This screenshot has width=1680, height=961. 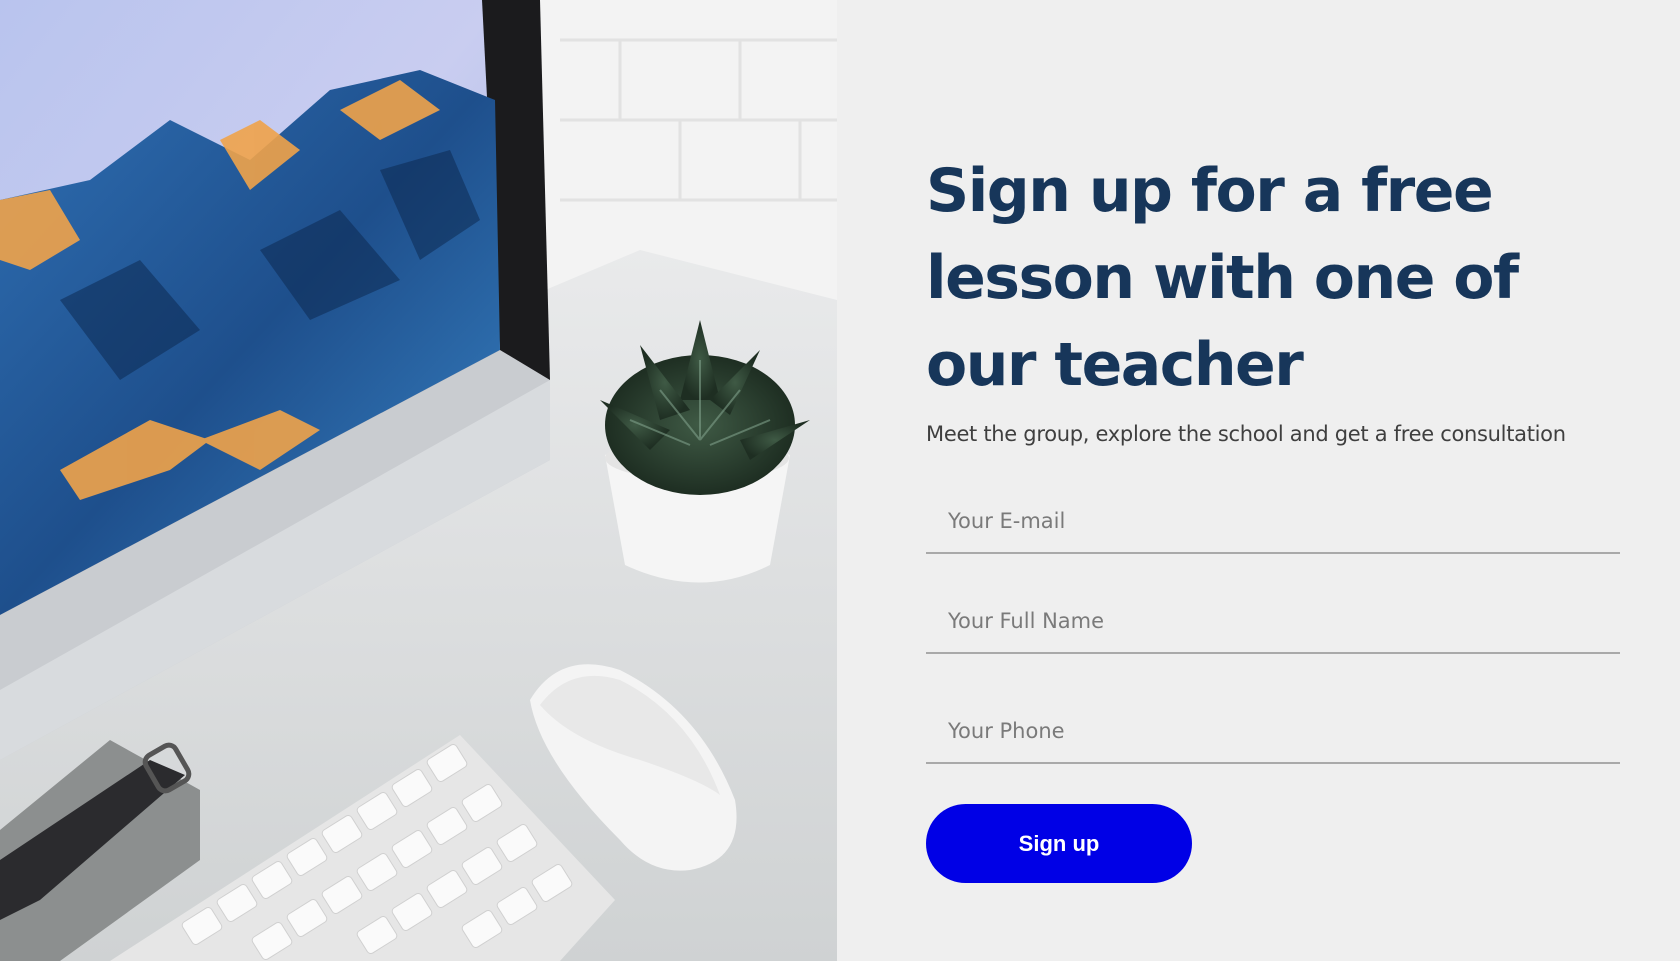 I want to click on signup-button: Sign up, so click(x=1059, y=843).